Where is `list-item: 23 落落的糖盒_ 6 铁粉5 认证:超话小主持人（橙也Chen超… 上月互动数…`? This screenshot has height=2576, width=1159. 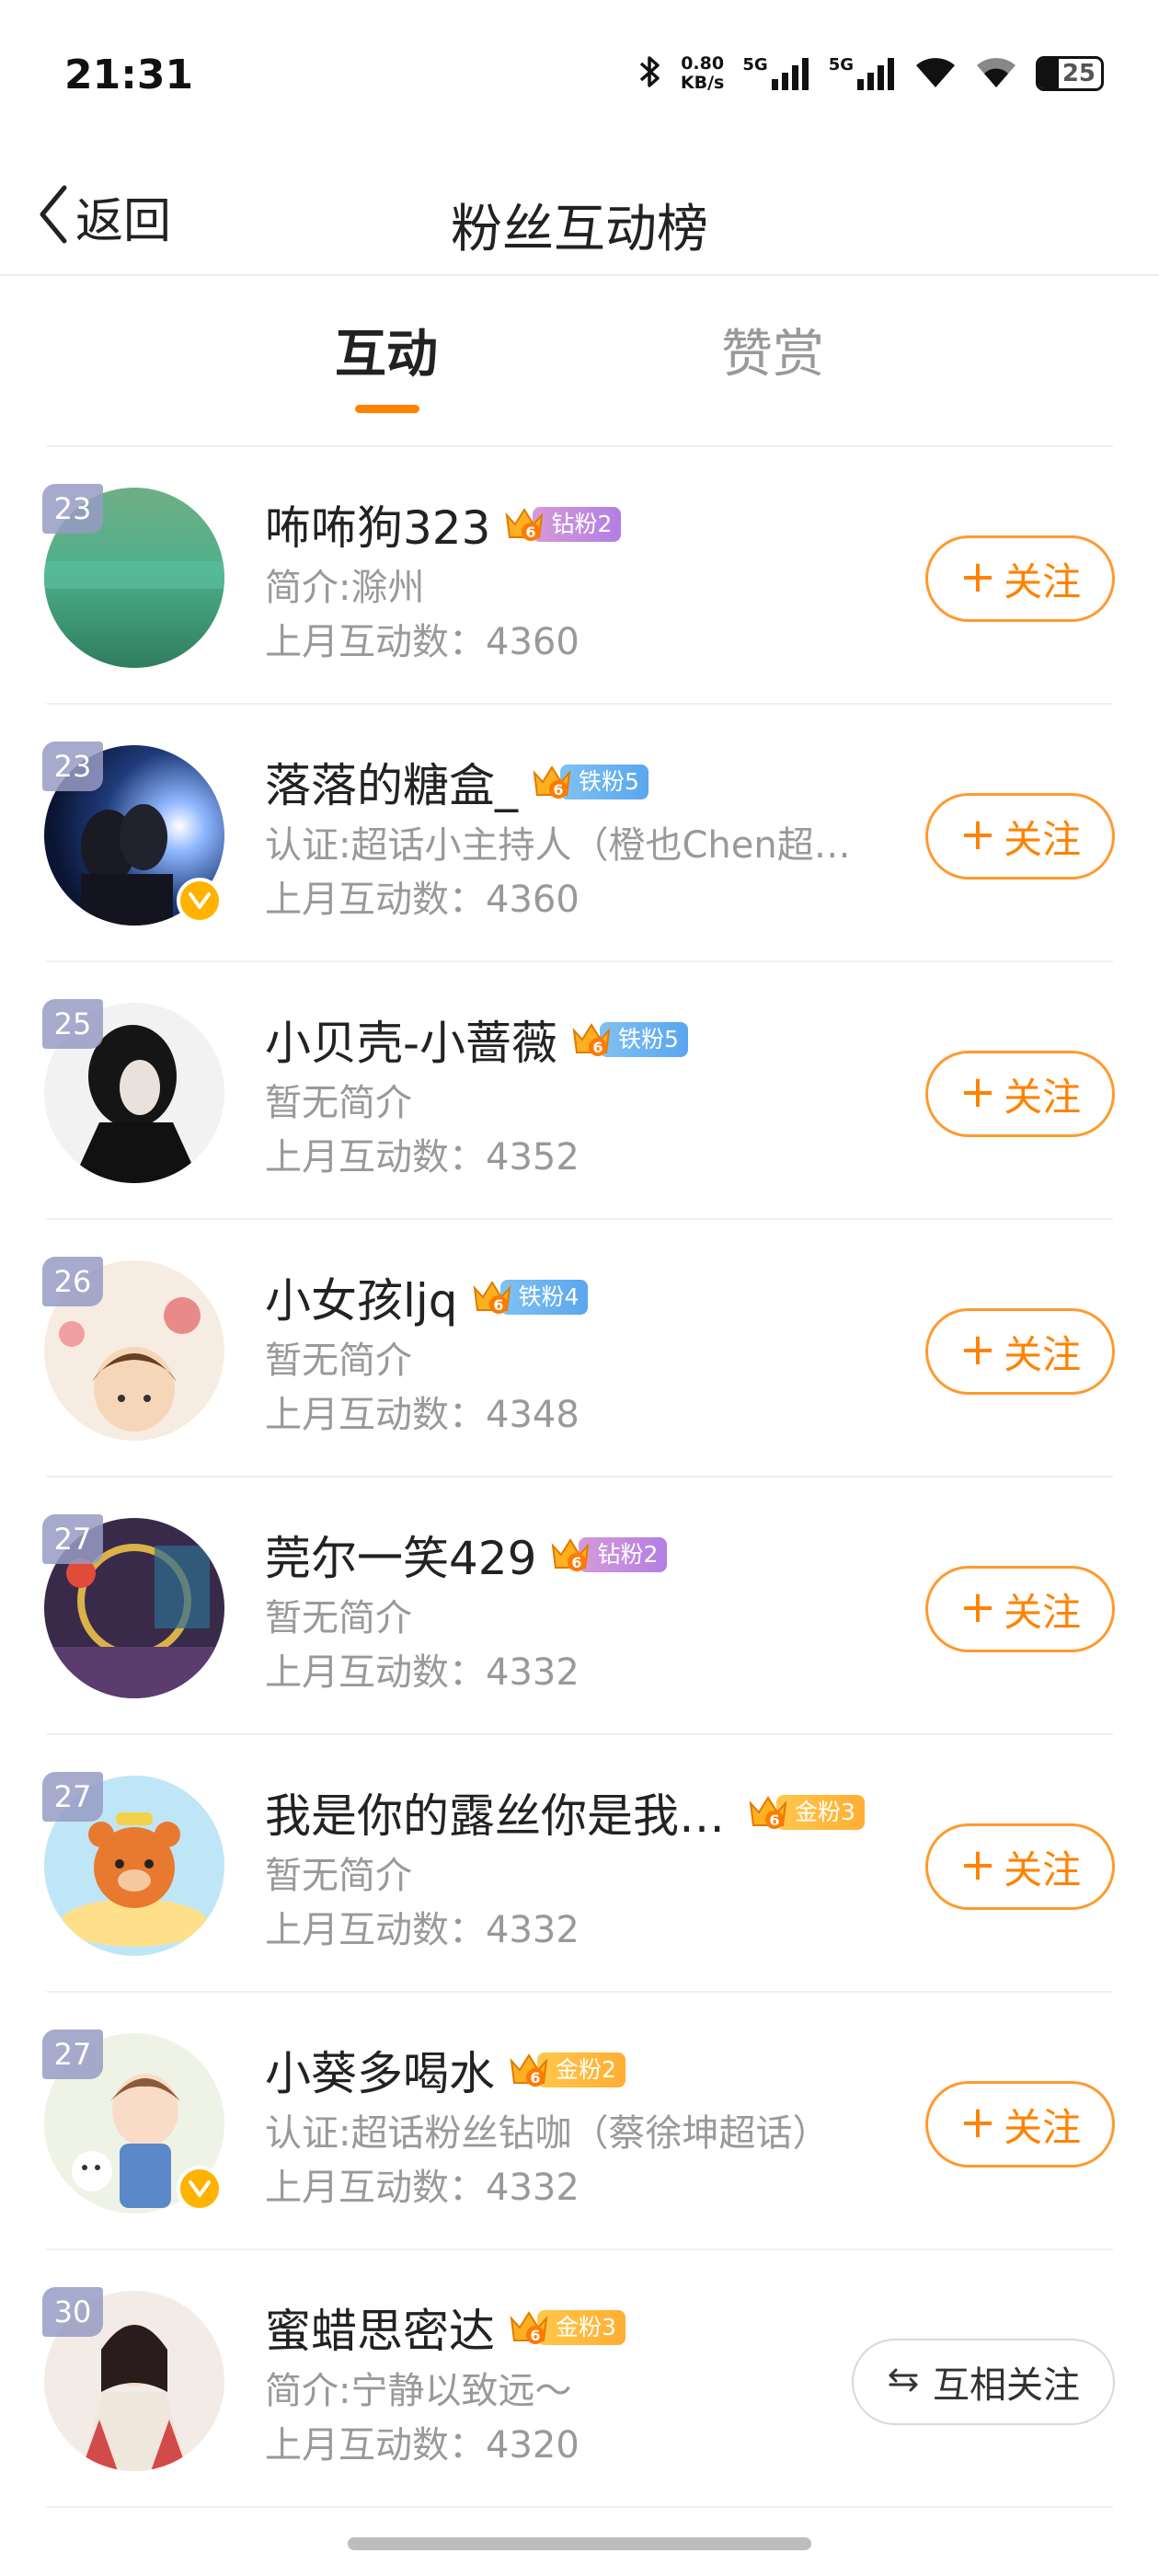 list-item: 23 落落的糖盒_ 6 铁粉5 认证:超话小主持人（橙也Chen超… 上月互动数… is located at coordinates (579, 833).